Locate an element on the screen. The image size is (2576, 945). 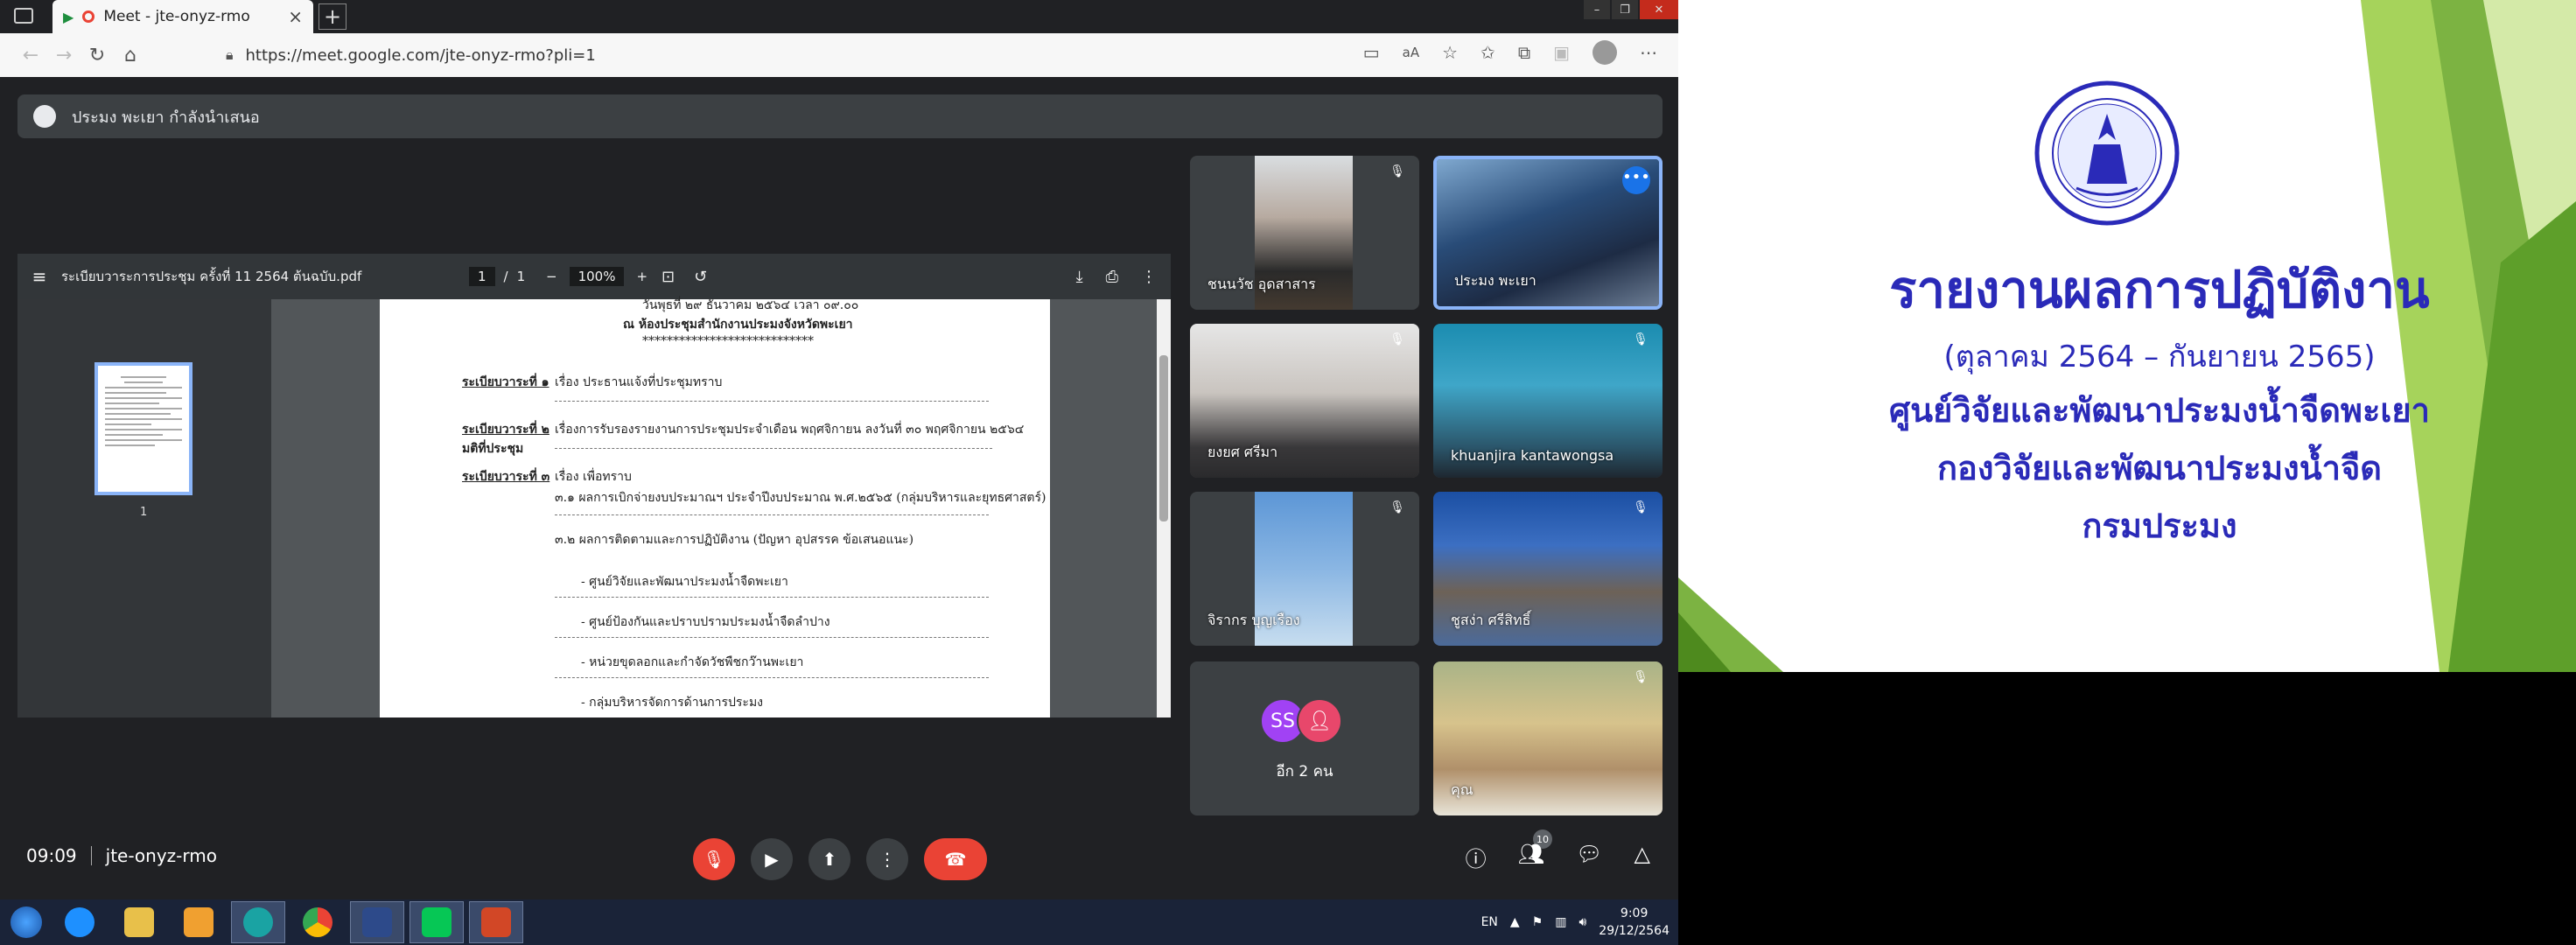
profile-avatar is located at coordinates (1604, 52).